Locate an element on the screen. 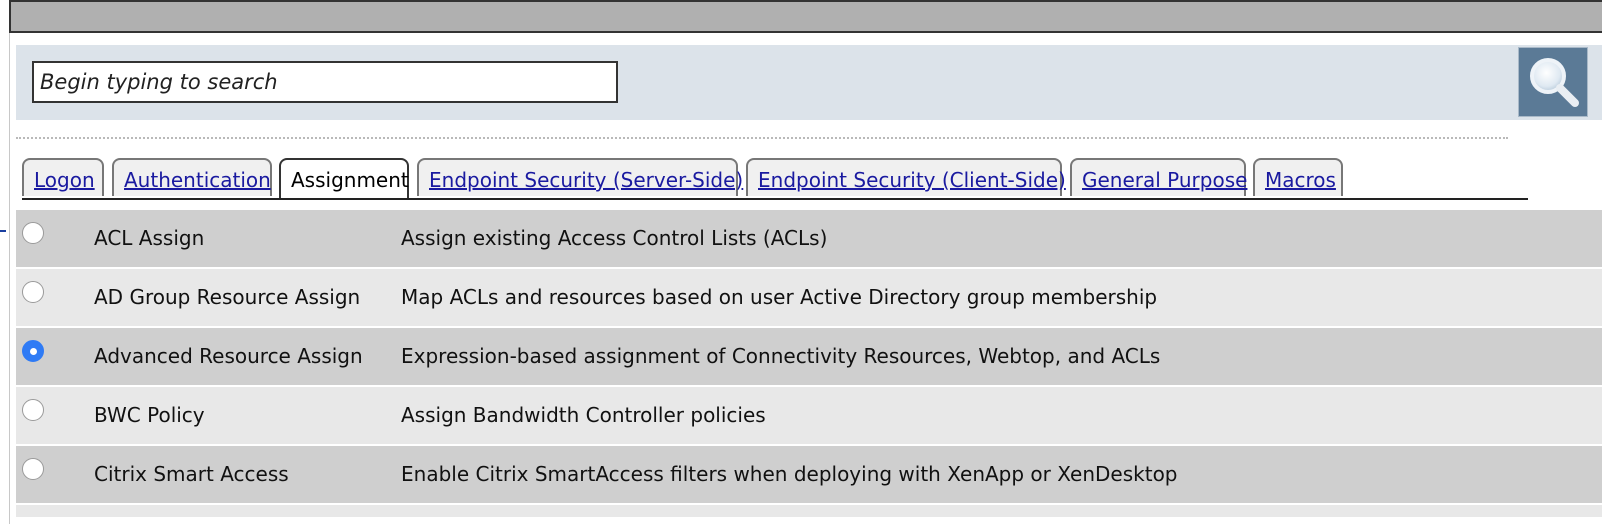 This screenshot has height=524, width=1602. item-name: ACL Assign is located at coordinates (149, 238).